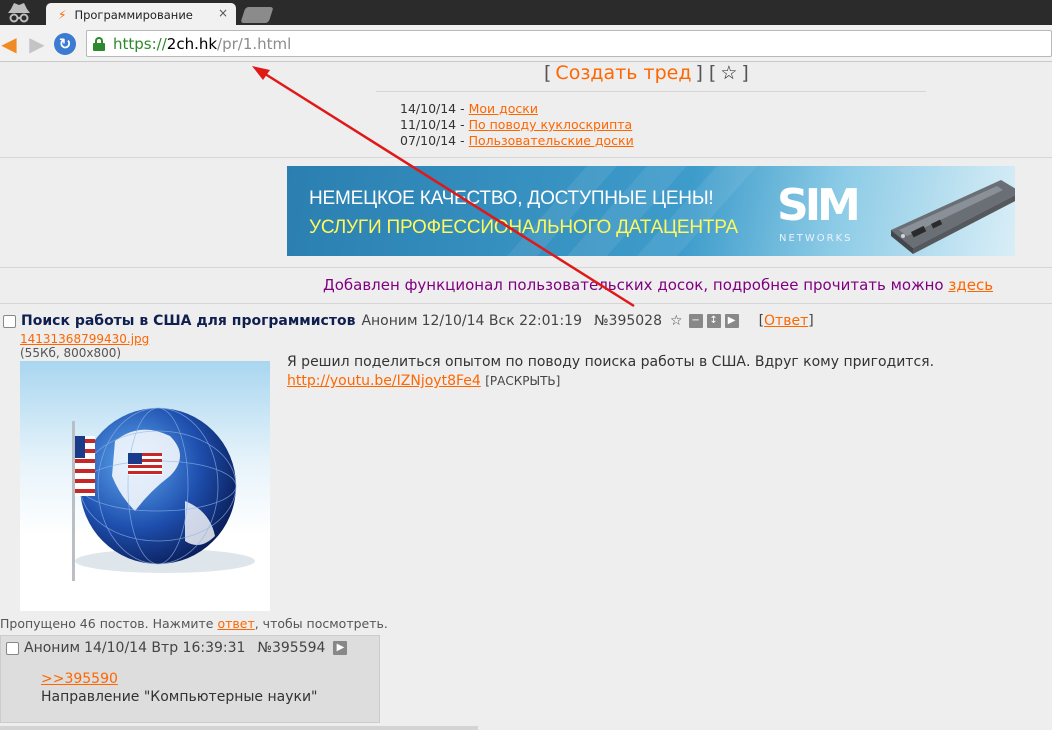 The image size is (1052, 730). I want to click on reply-post-text: Направление "Компьютерные науки", so click(179, 697).